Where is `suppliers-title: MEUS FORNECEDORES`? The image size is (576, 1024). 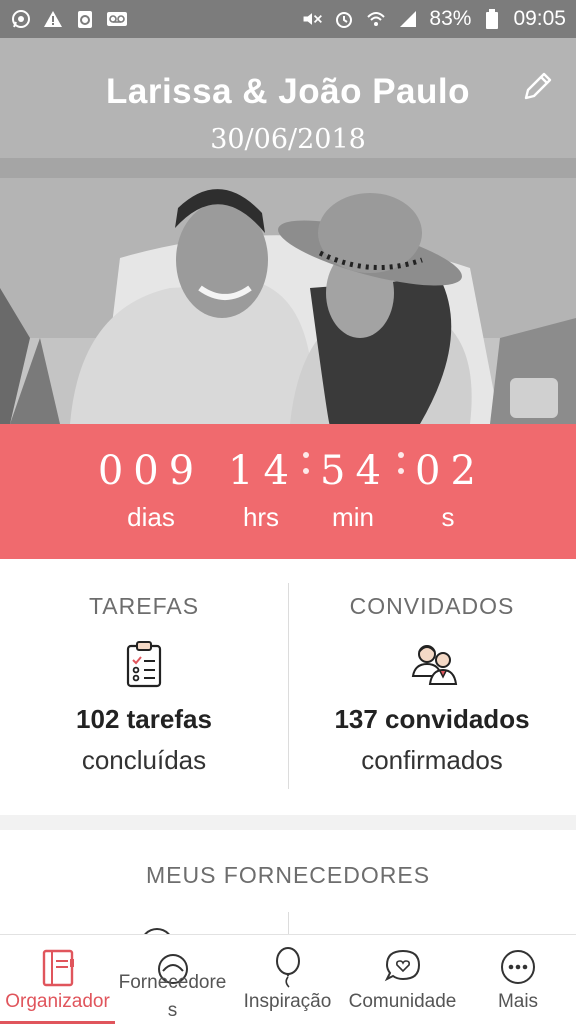 suppliers-title: MEUS FORNECEDORES is located at coordinates (288, 875).